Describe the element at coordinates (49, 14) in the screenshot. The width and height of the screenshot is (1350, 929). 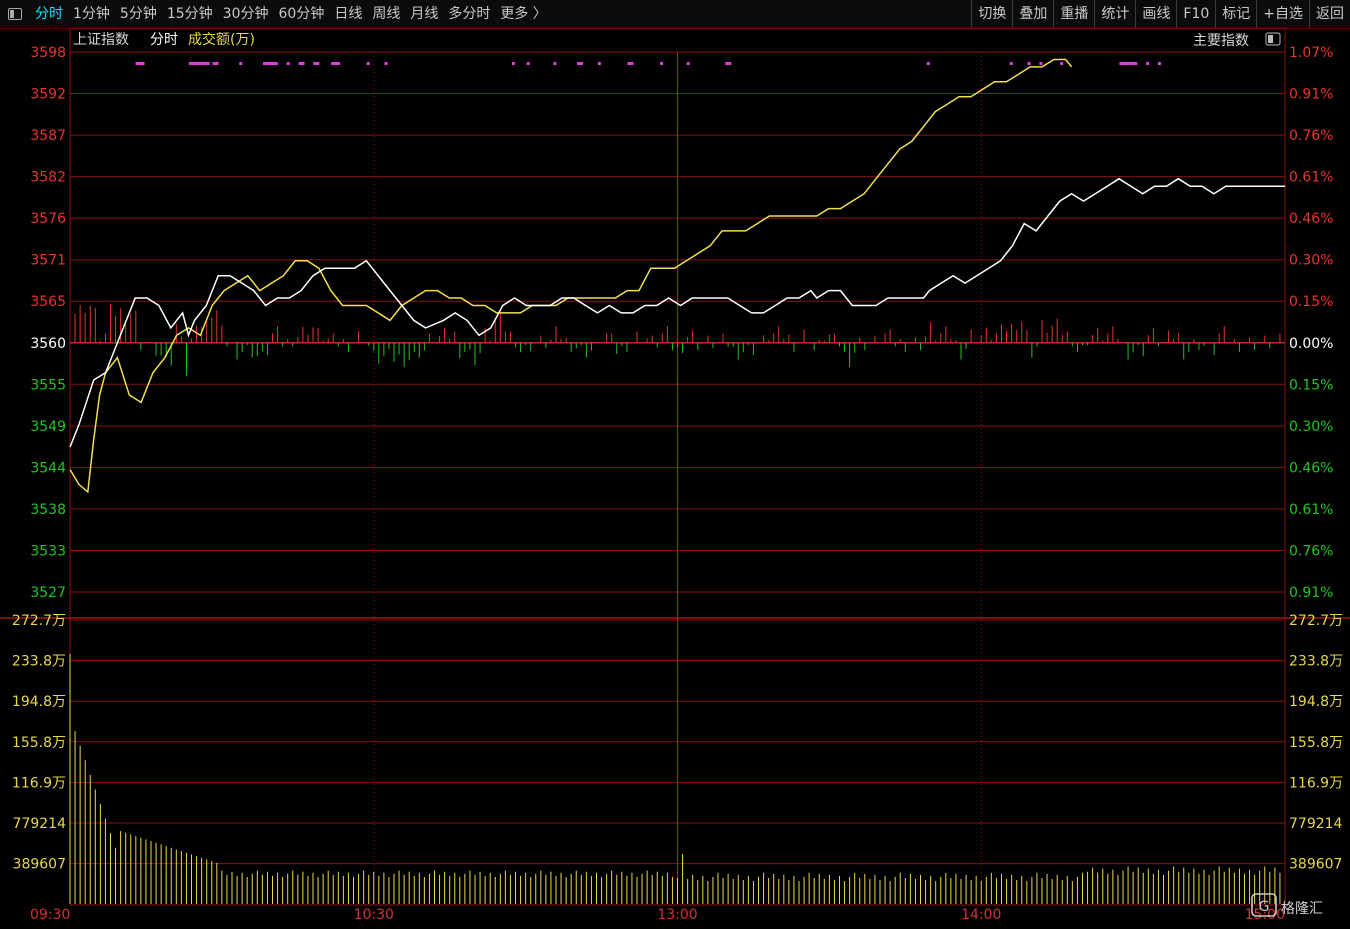
I see `period-tab-0: 分时` at that location.